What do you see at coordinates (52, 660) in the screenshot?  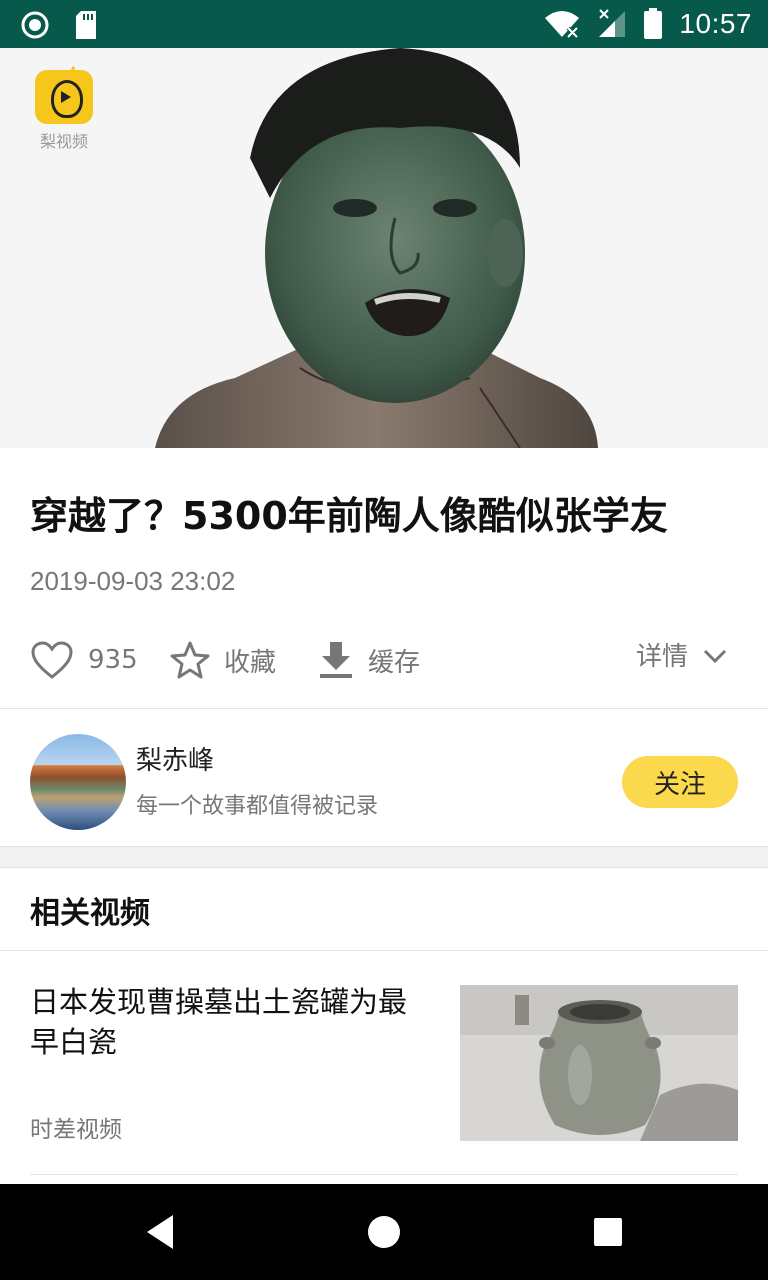 I see `heart-icon` at bounding box center [52, 660].